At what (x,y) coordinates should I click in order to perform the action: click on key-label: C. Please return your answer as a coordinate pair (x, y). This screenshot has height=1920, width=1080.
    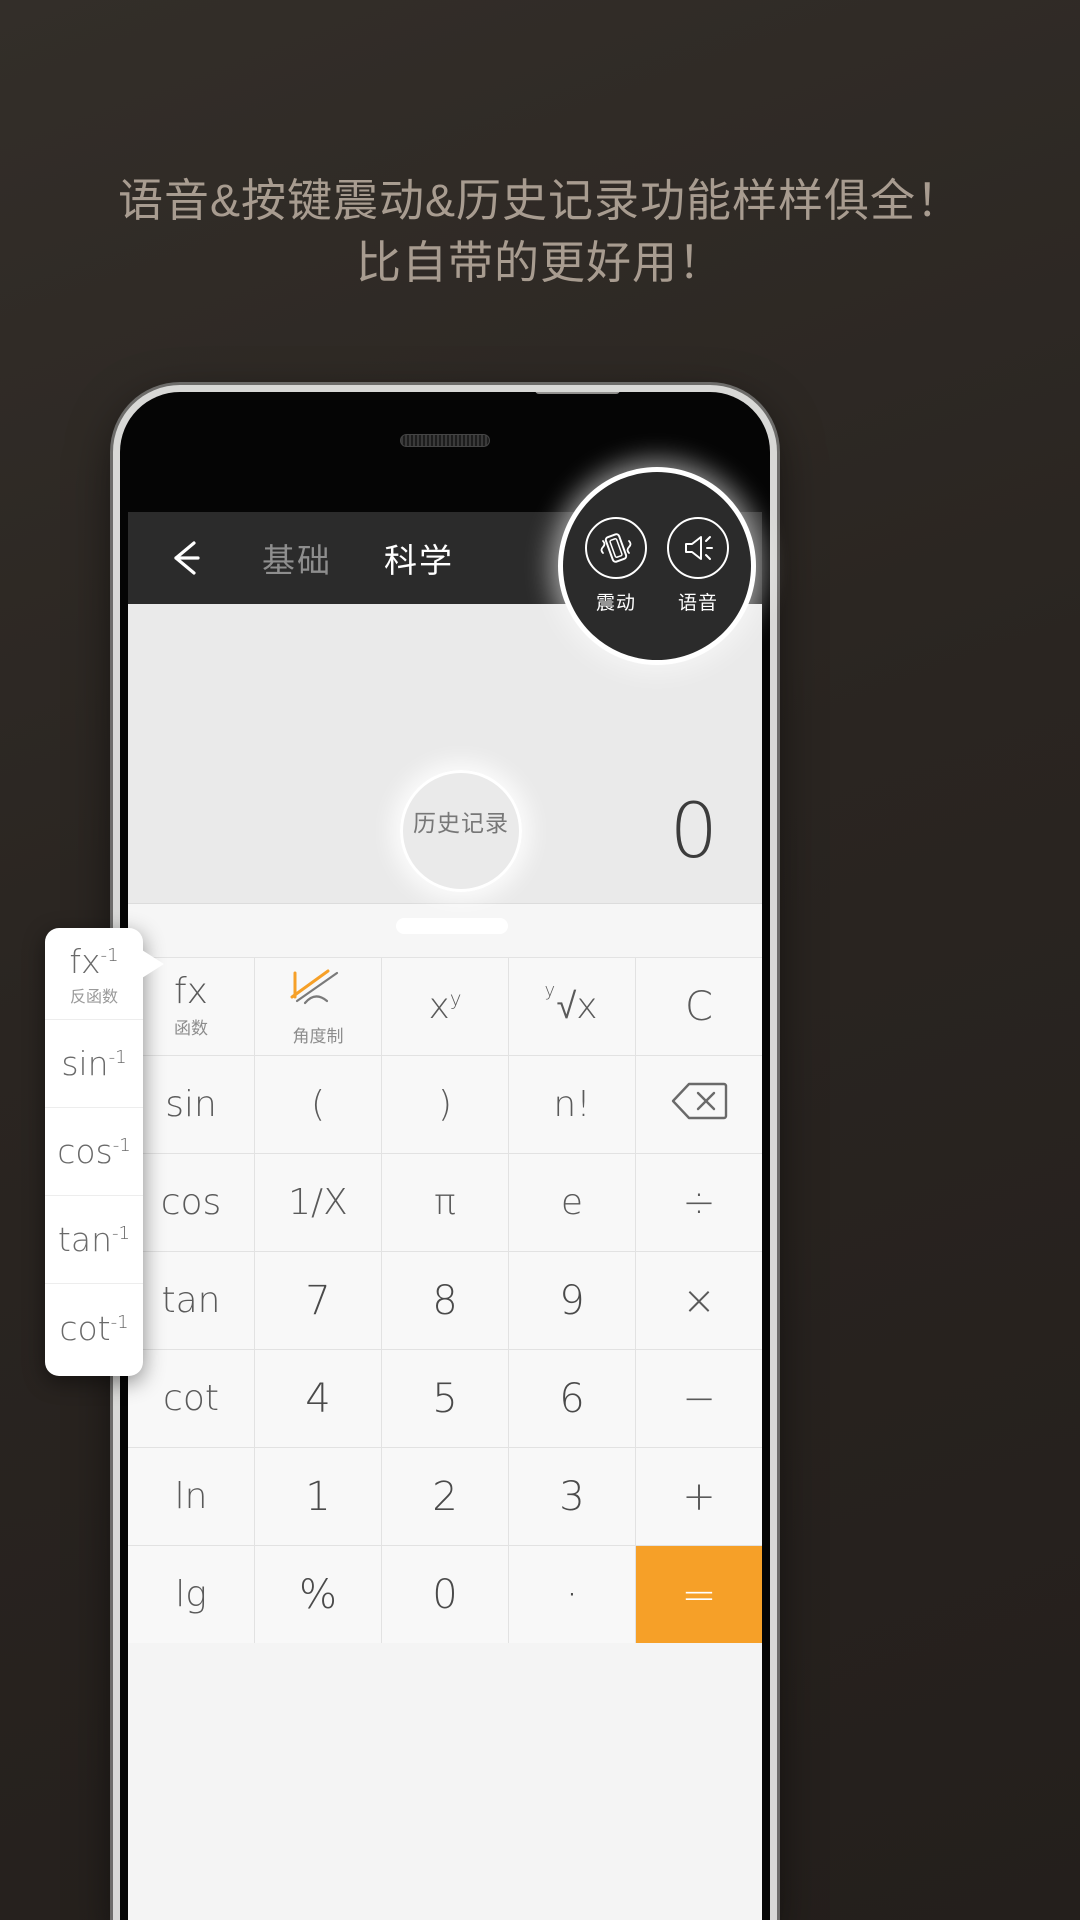
    Looking at the image, I should click on (699, 1006).